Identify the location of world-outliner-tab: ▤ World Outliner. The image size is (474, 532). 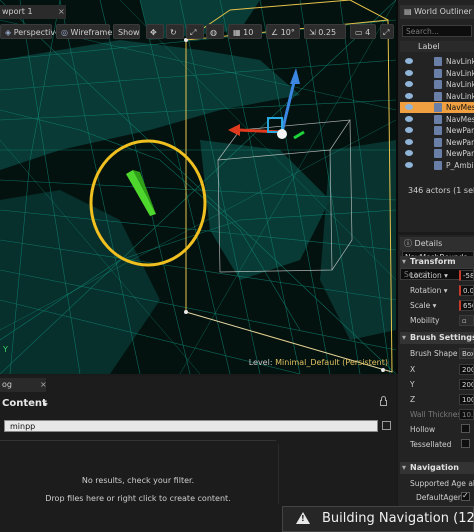
(437, 12).